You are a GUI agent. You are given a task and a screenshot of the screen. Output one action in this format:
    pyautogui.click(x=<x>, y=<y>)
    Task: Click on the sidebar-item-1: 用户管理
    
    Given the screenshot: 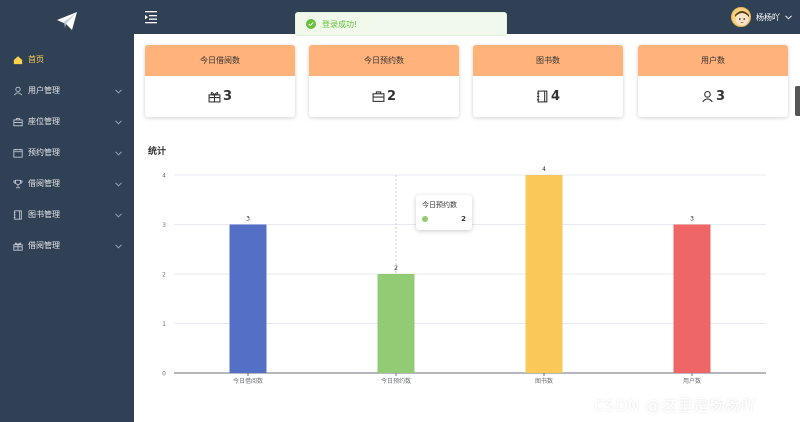 What is the action you would take?
    pyautogui.click(x=67, y=90)
    